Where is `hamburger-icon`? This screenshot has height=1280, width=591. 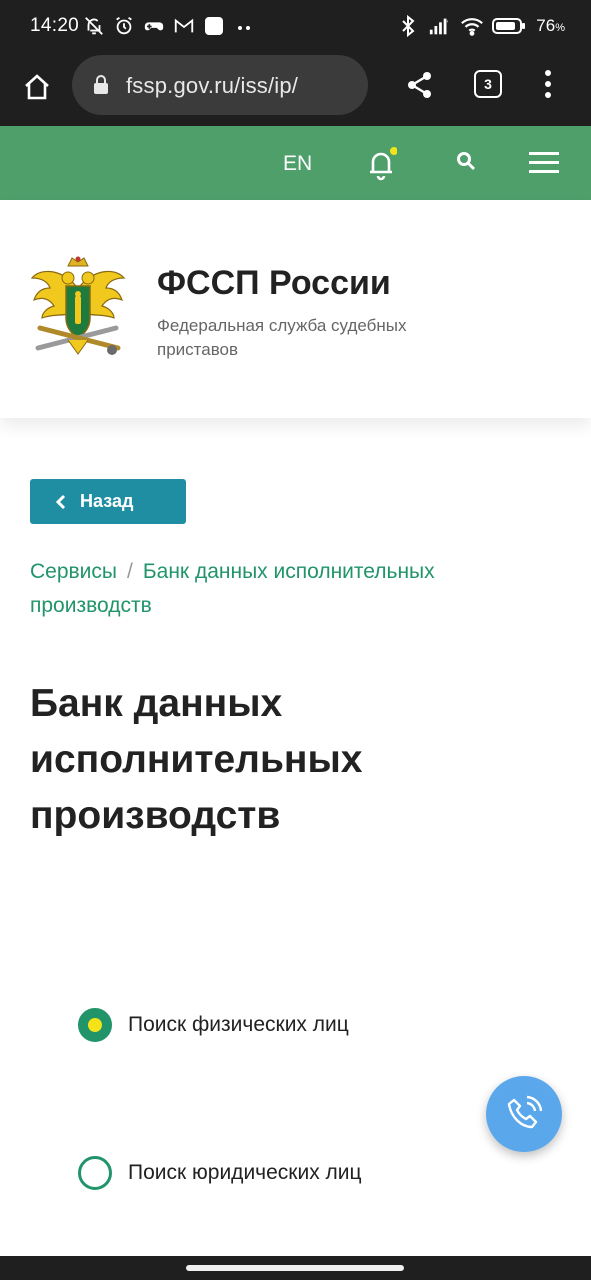 hamburger-icon is located at coordinates (544, 162).